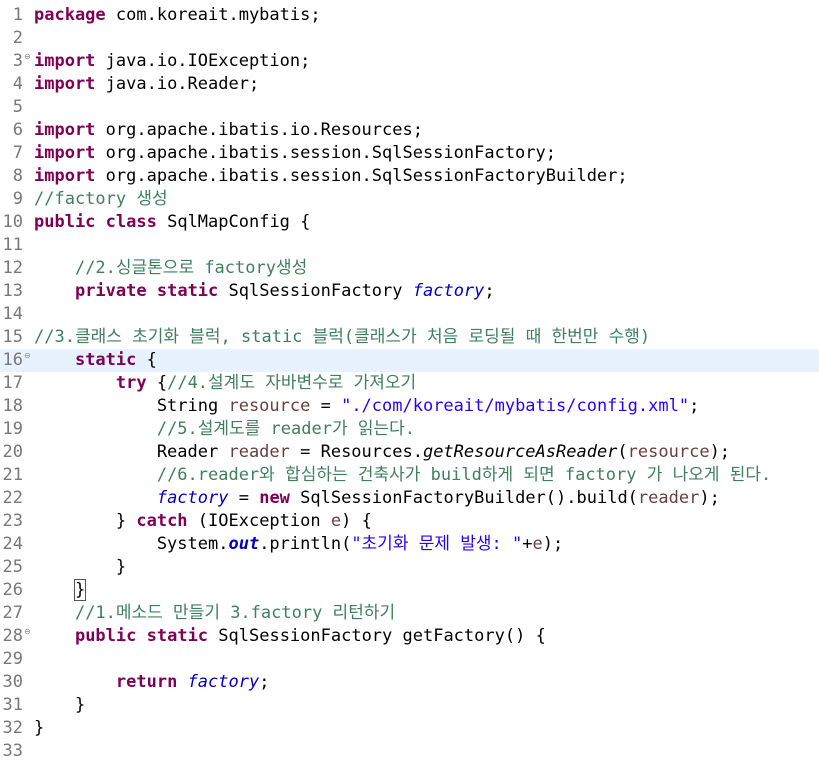 Image resolution: width=819 pixels, height=763 pixels. What do you see at coordinates (17, 84) in the screenshot?
I see `line-number: 4` at bounding box center [17, 84].